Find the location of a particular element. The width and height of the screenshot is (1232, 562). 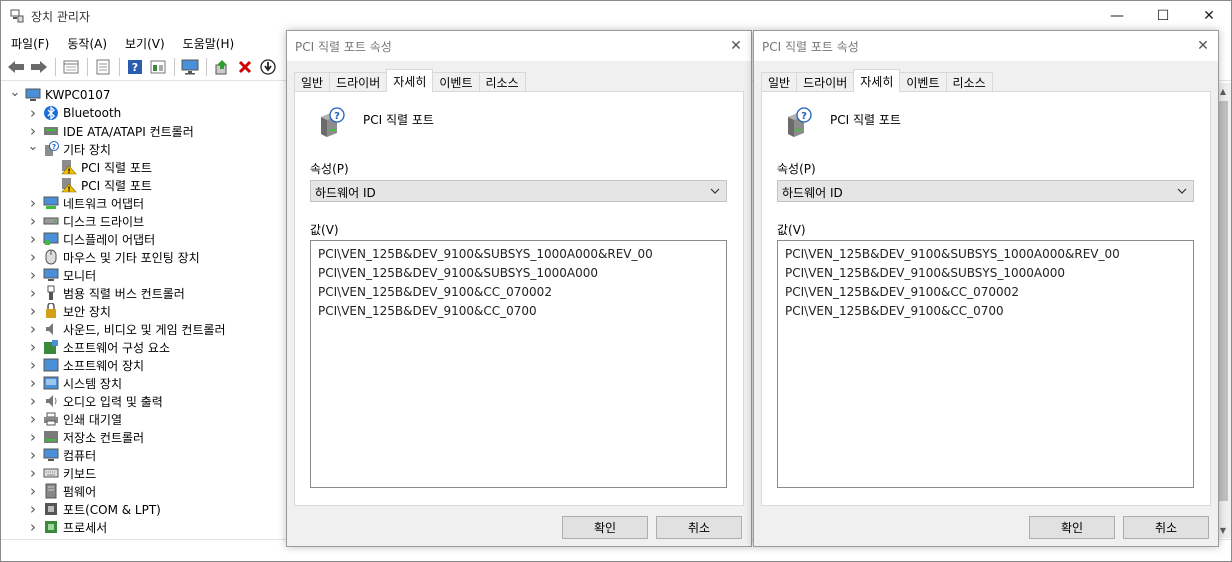

tree-item: › 포트(COM & LPT) is located at coordinates (94, 509).